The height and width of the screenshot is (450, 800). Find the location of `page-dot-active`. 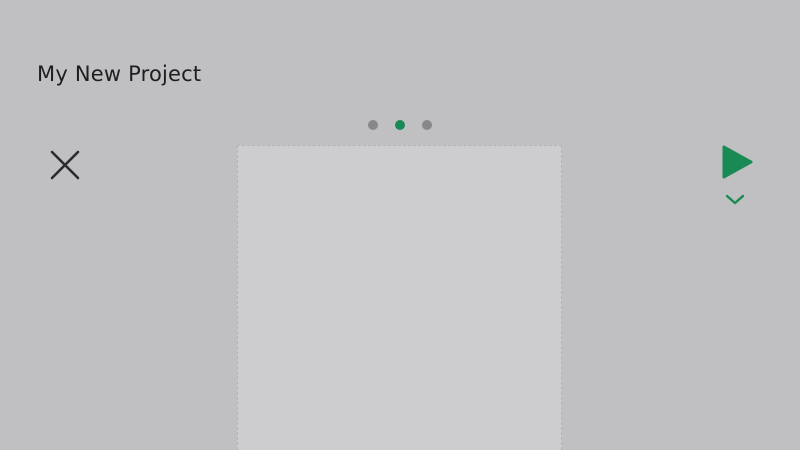

page-dot-active is located at coordinates (400, 125).